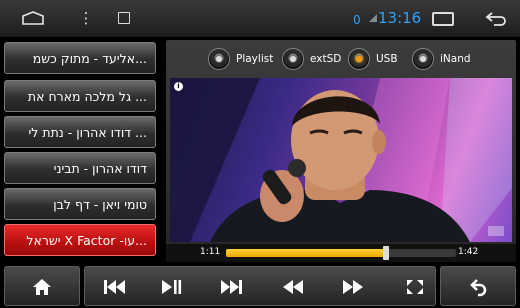 The width and height of the screenshot is (520, 308). Describe the element at coordinates (306, 253) in the screenshot. I see `progress-fill` at that location.